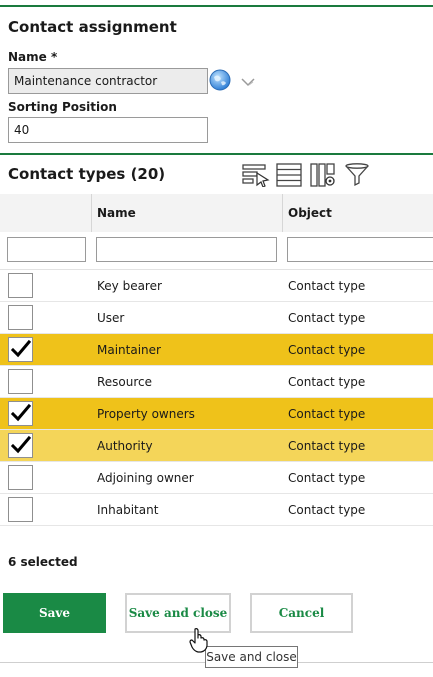 The height and width of the screenshot is (677, 433). Describe the element at coordinates (256, 175) in the screenshot. I see `filter-select-icon` at that location.